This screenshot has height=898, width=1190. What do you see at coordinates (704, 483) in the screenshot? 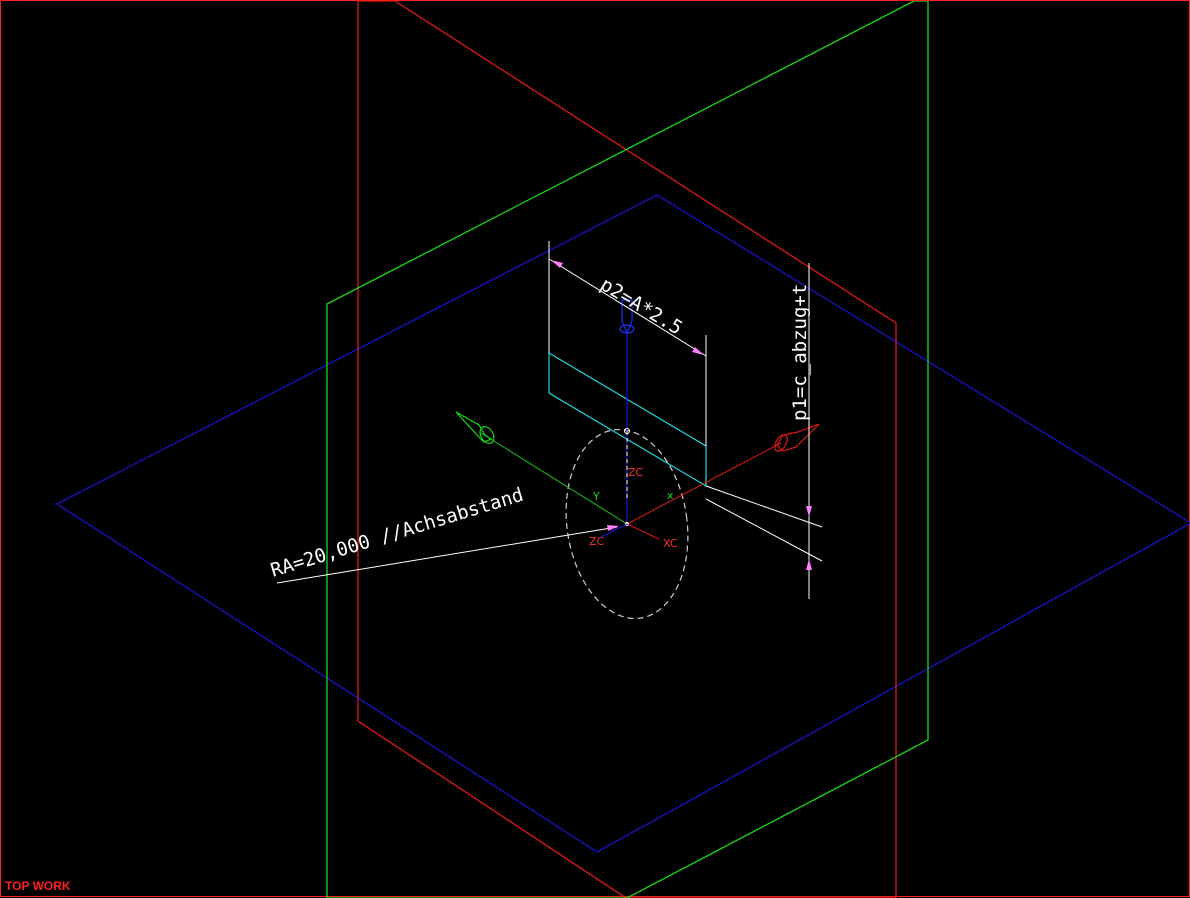
I see `x-axis-line` at bounding box center [704, 483].